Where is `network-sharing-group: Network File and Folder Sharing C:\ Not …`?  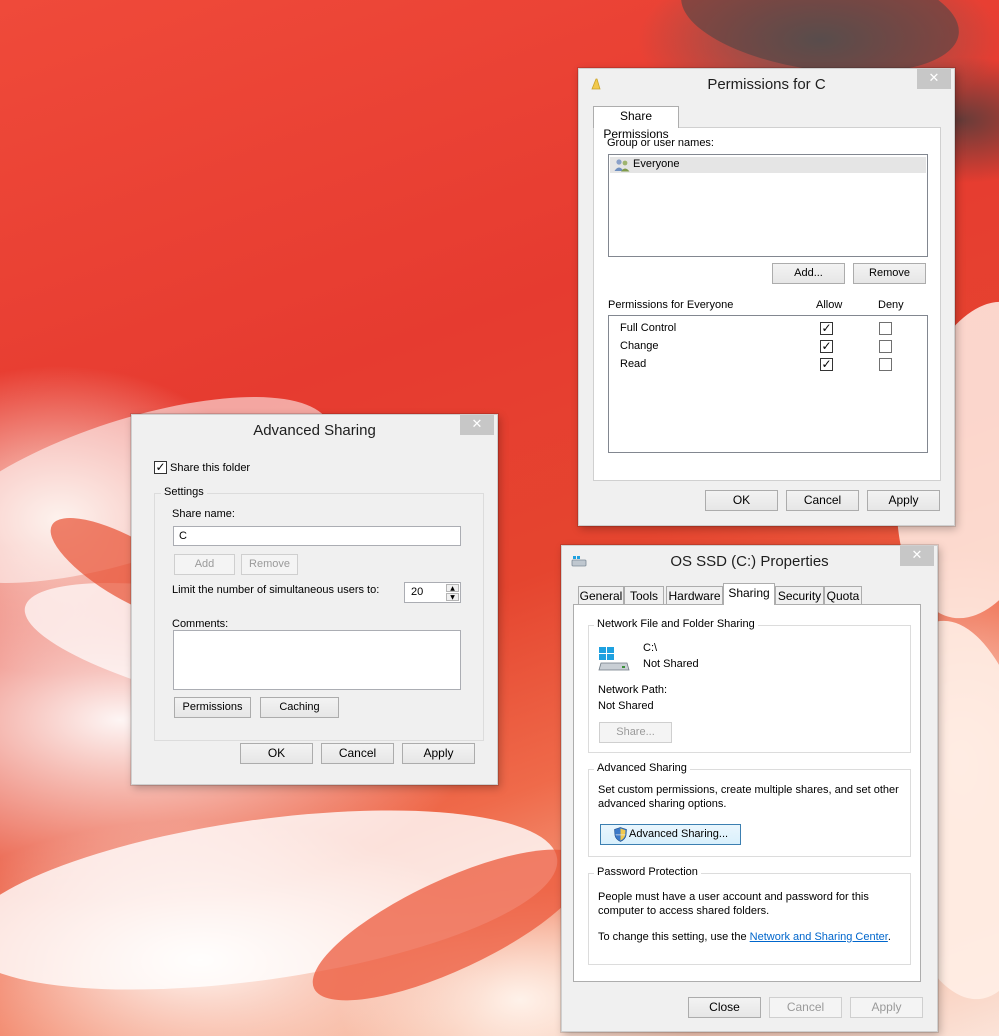
network-sharing-group: Network File and Folder Sharing C:\ Not … is located at coordinates (749, 685).